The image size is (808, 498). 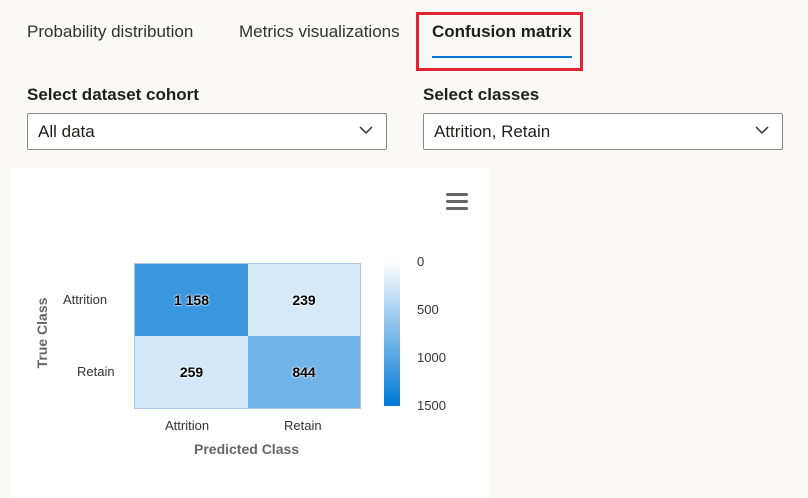 What do you see at coordinates (207, 131) in the screenshot?
I see `cohort-dropdown: All data` at bounding box center [207, 131].